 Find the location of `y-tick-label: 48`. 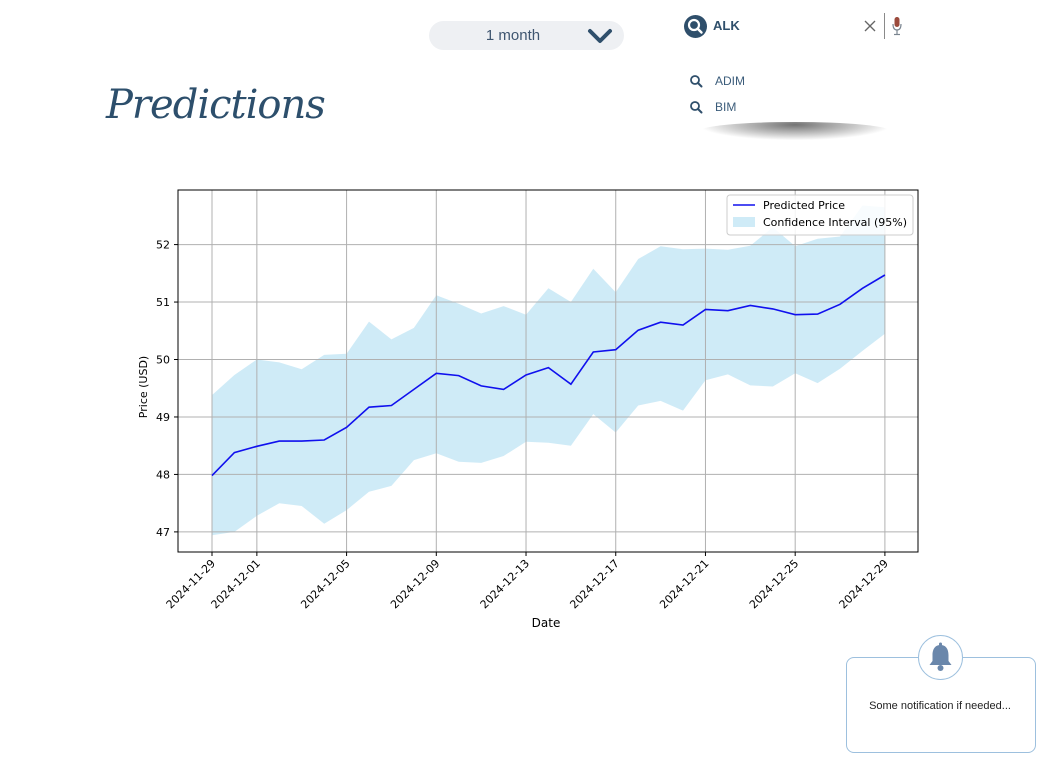

y-tick-label: 48 is located at coordinates (163, 474).